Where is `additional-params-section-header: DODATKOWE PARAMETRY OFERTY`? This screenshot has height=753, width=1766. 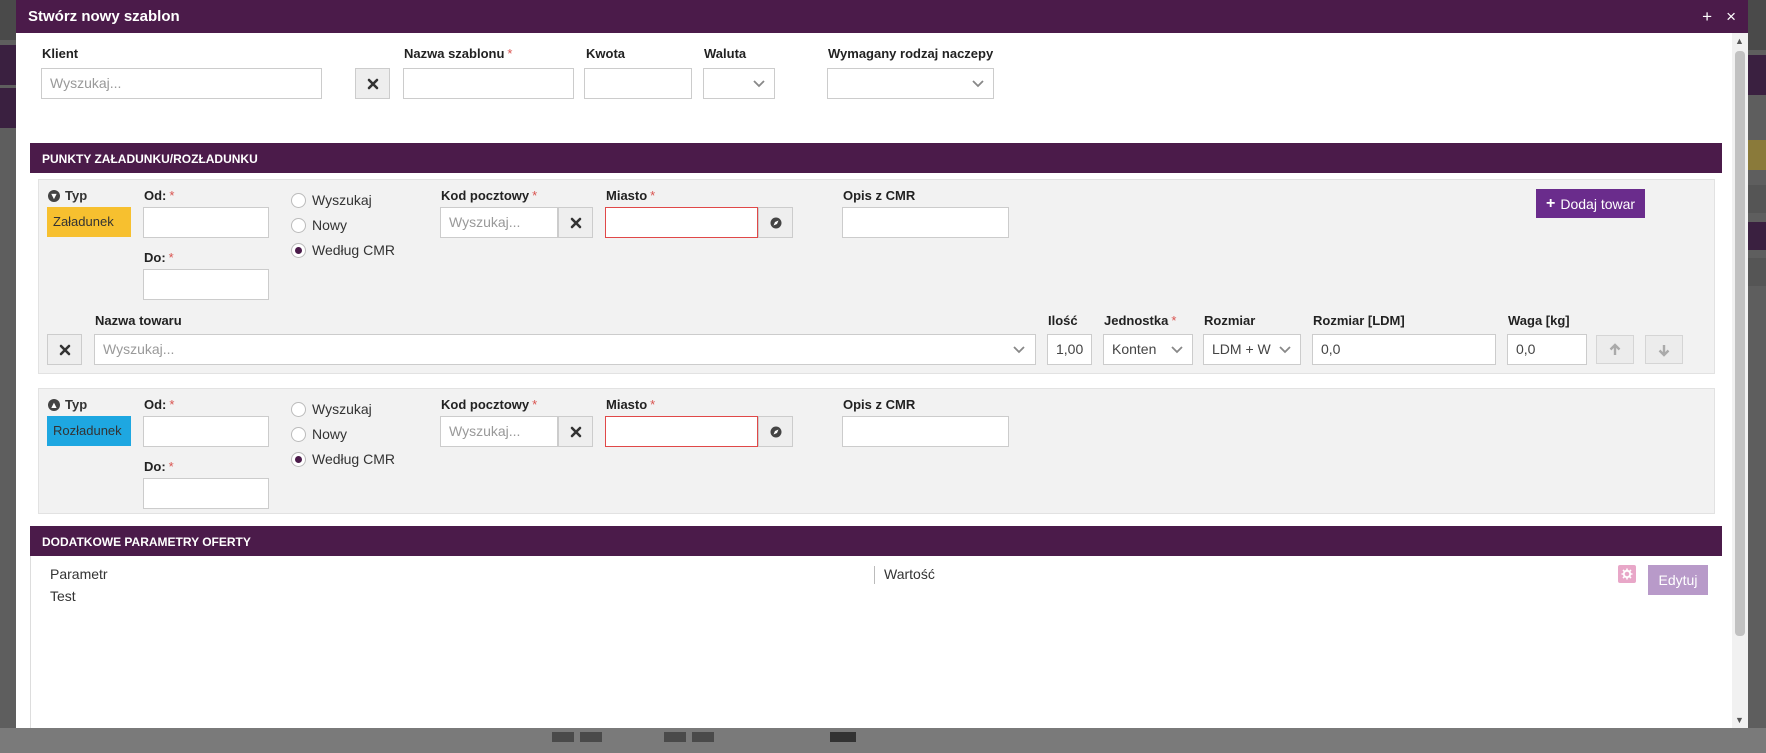 additional-params-section-header: DODATKOWE PARAMETRY OFERTY is located at coordinates (876, 541).